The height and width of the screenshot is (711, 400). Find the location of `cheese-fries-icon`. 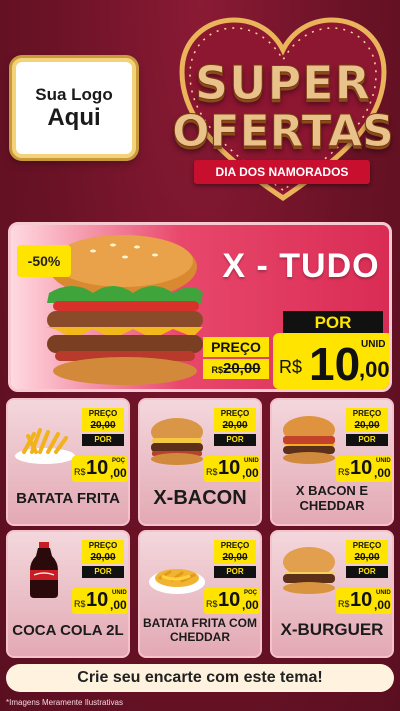

cheese-fries-icon is located at coordinates (177, 581).